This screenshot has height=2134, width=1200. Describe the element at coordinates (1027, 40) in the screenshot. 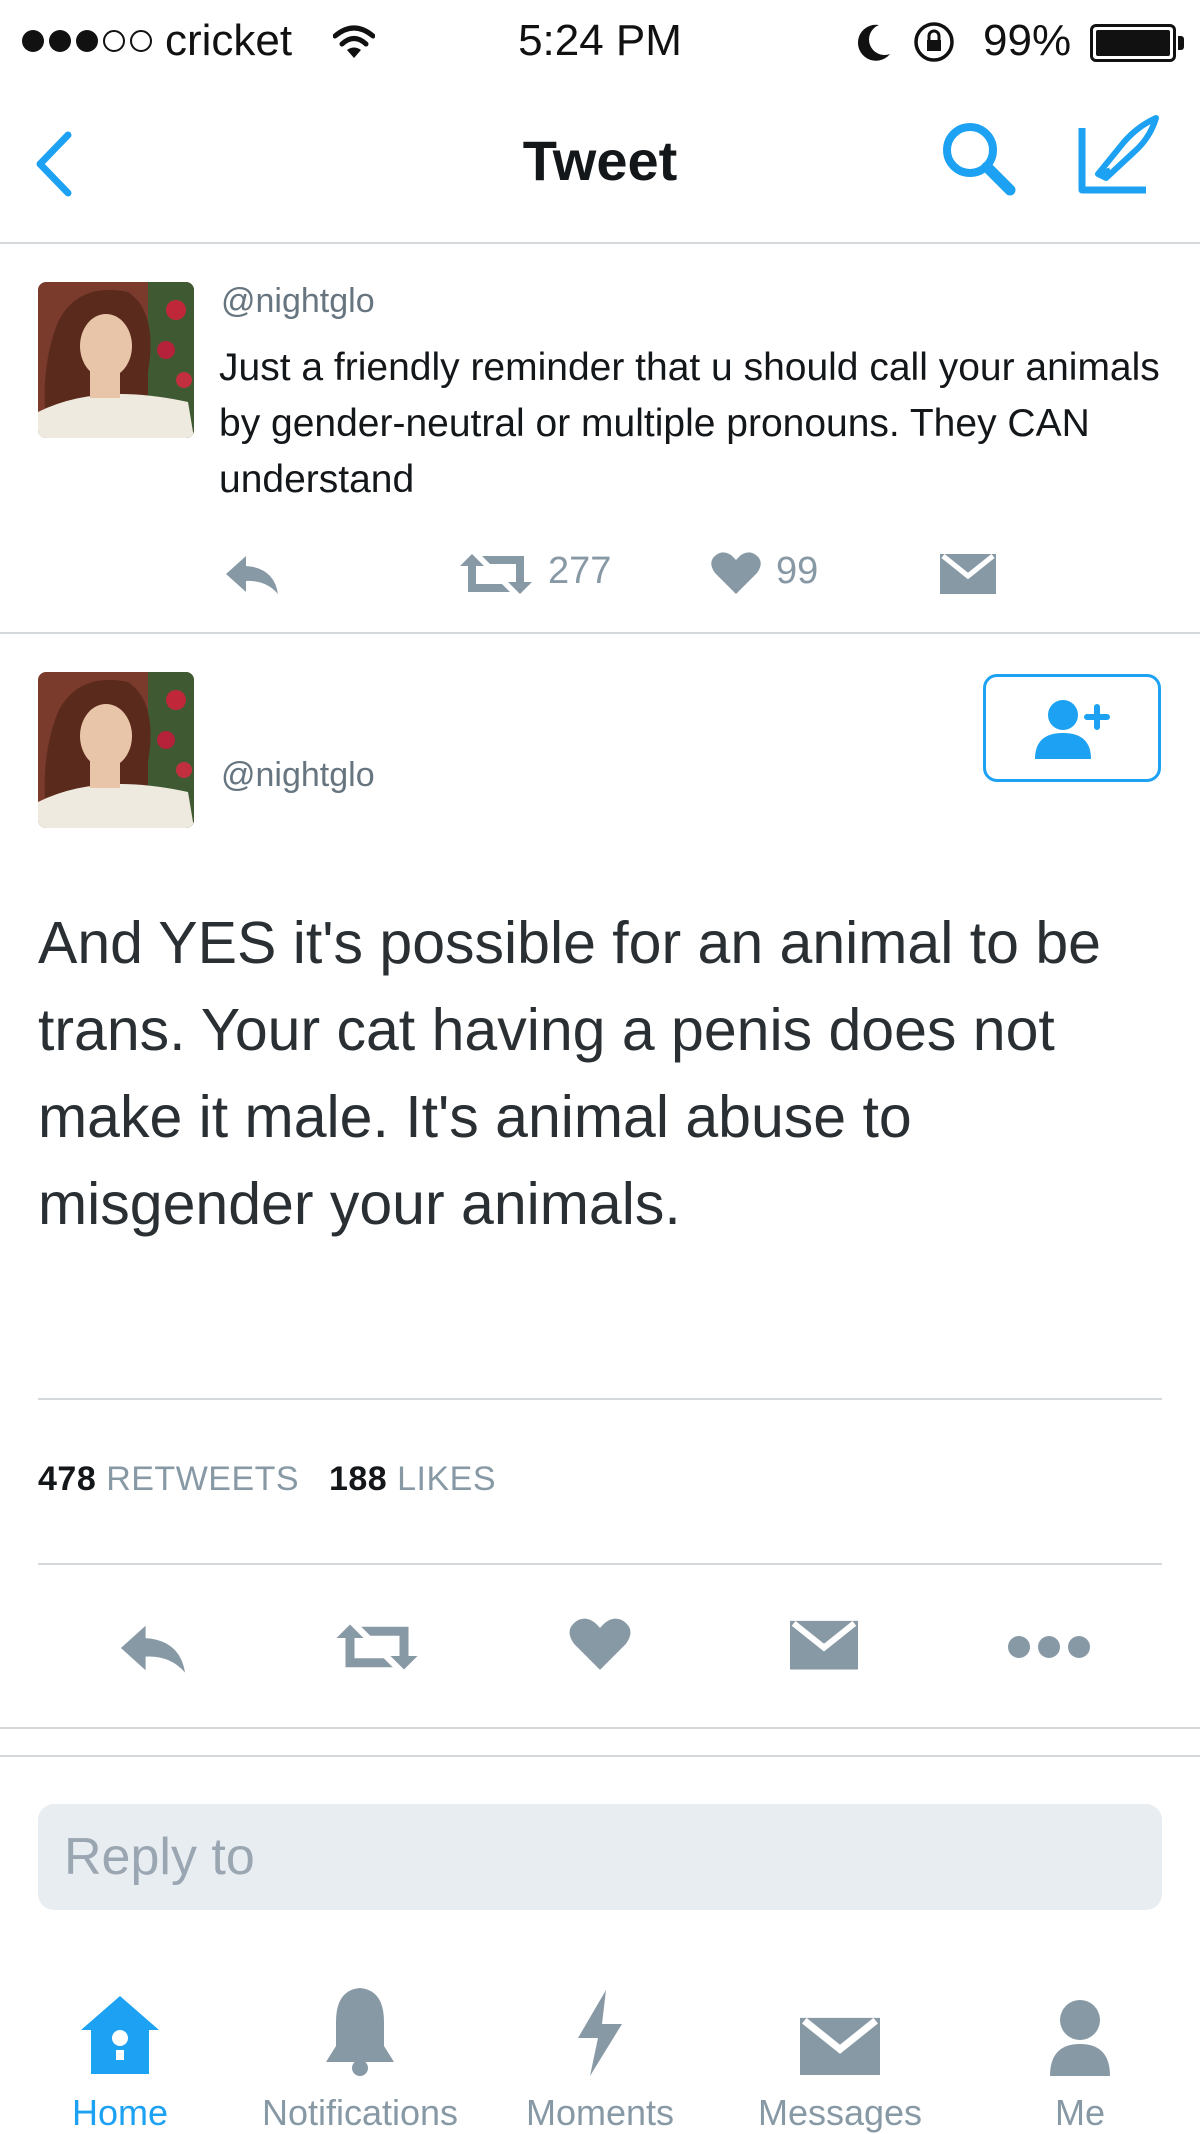

I see `battery-percent: 99%` at that location.